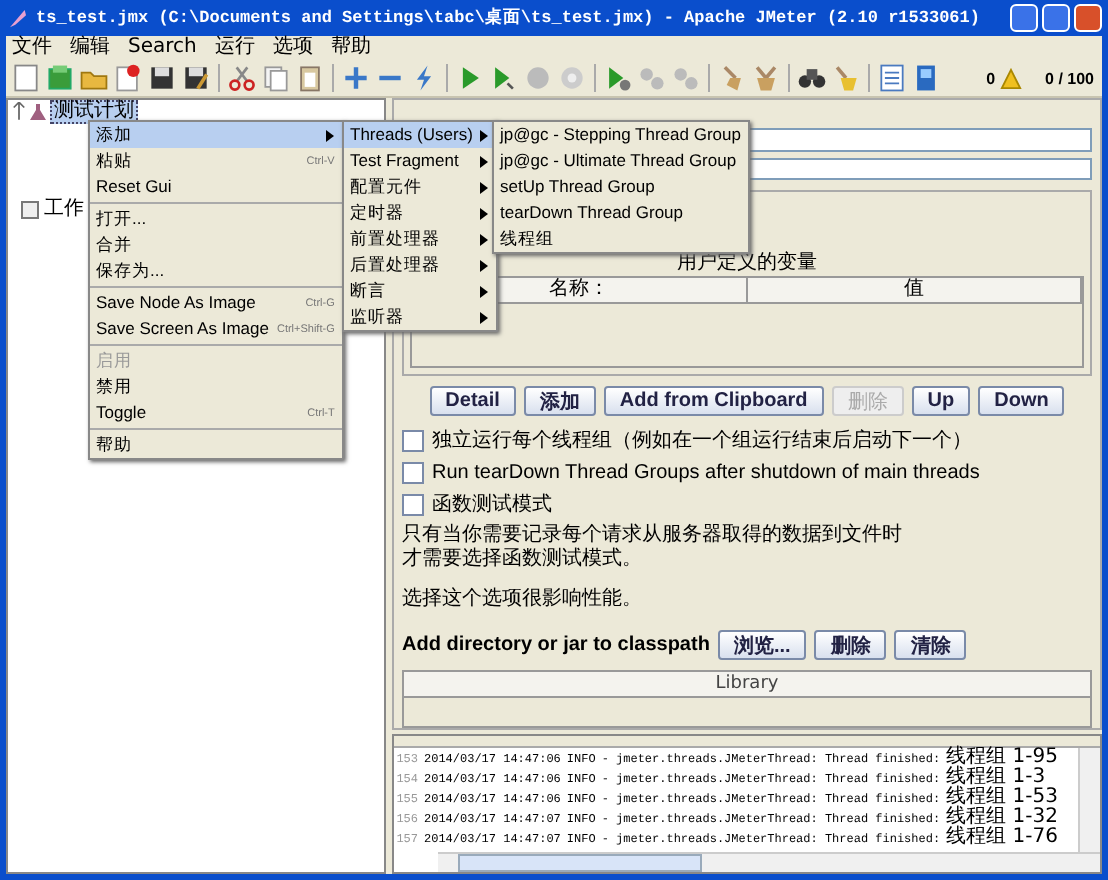 The width and height of the screenshot is (1108, 880). Describe the element at coordinates (162, 78) in the screenshot. I see `save-icon` at that location.